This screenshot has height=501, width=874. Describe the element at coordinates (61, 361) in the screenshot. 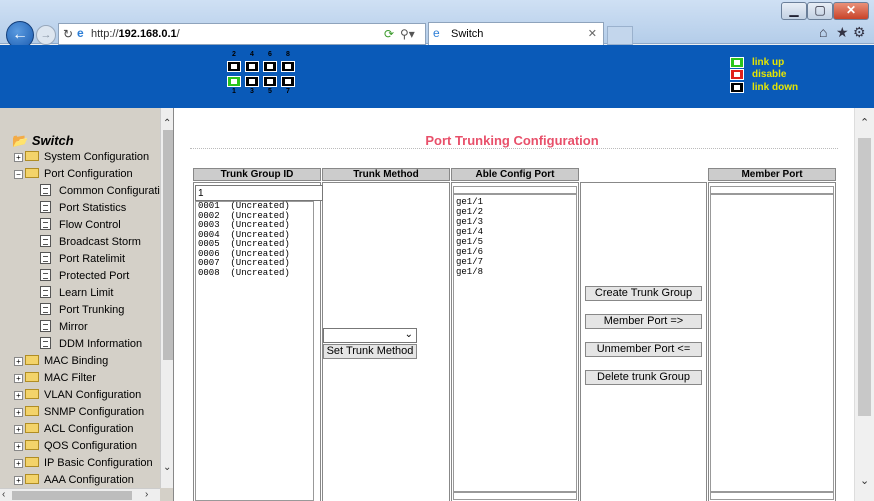

I see `sidebar-item-mac-binding: + MAC Binding` at that location.